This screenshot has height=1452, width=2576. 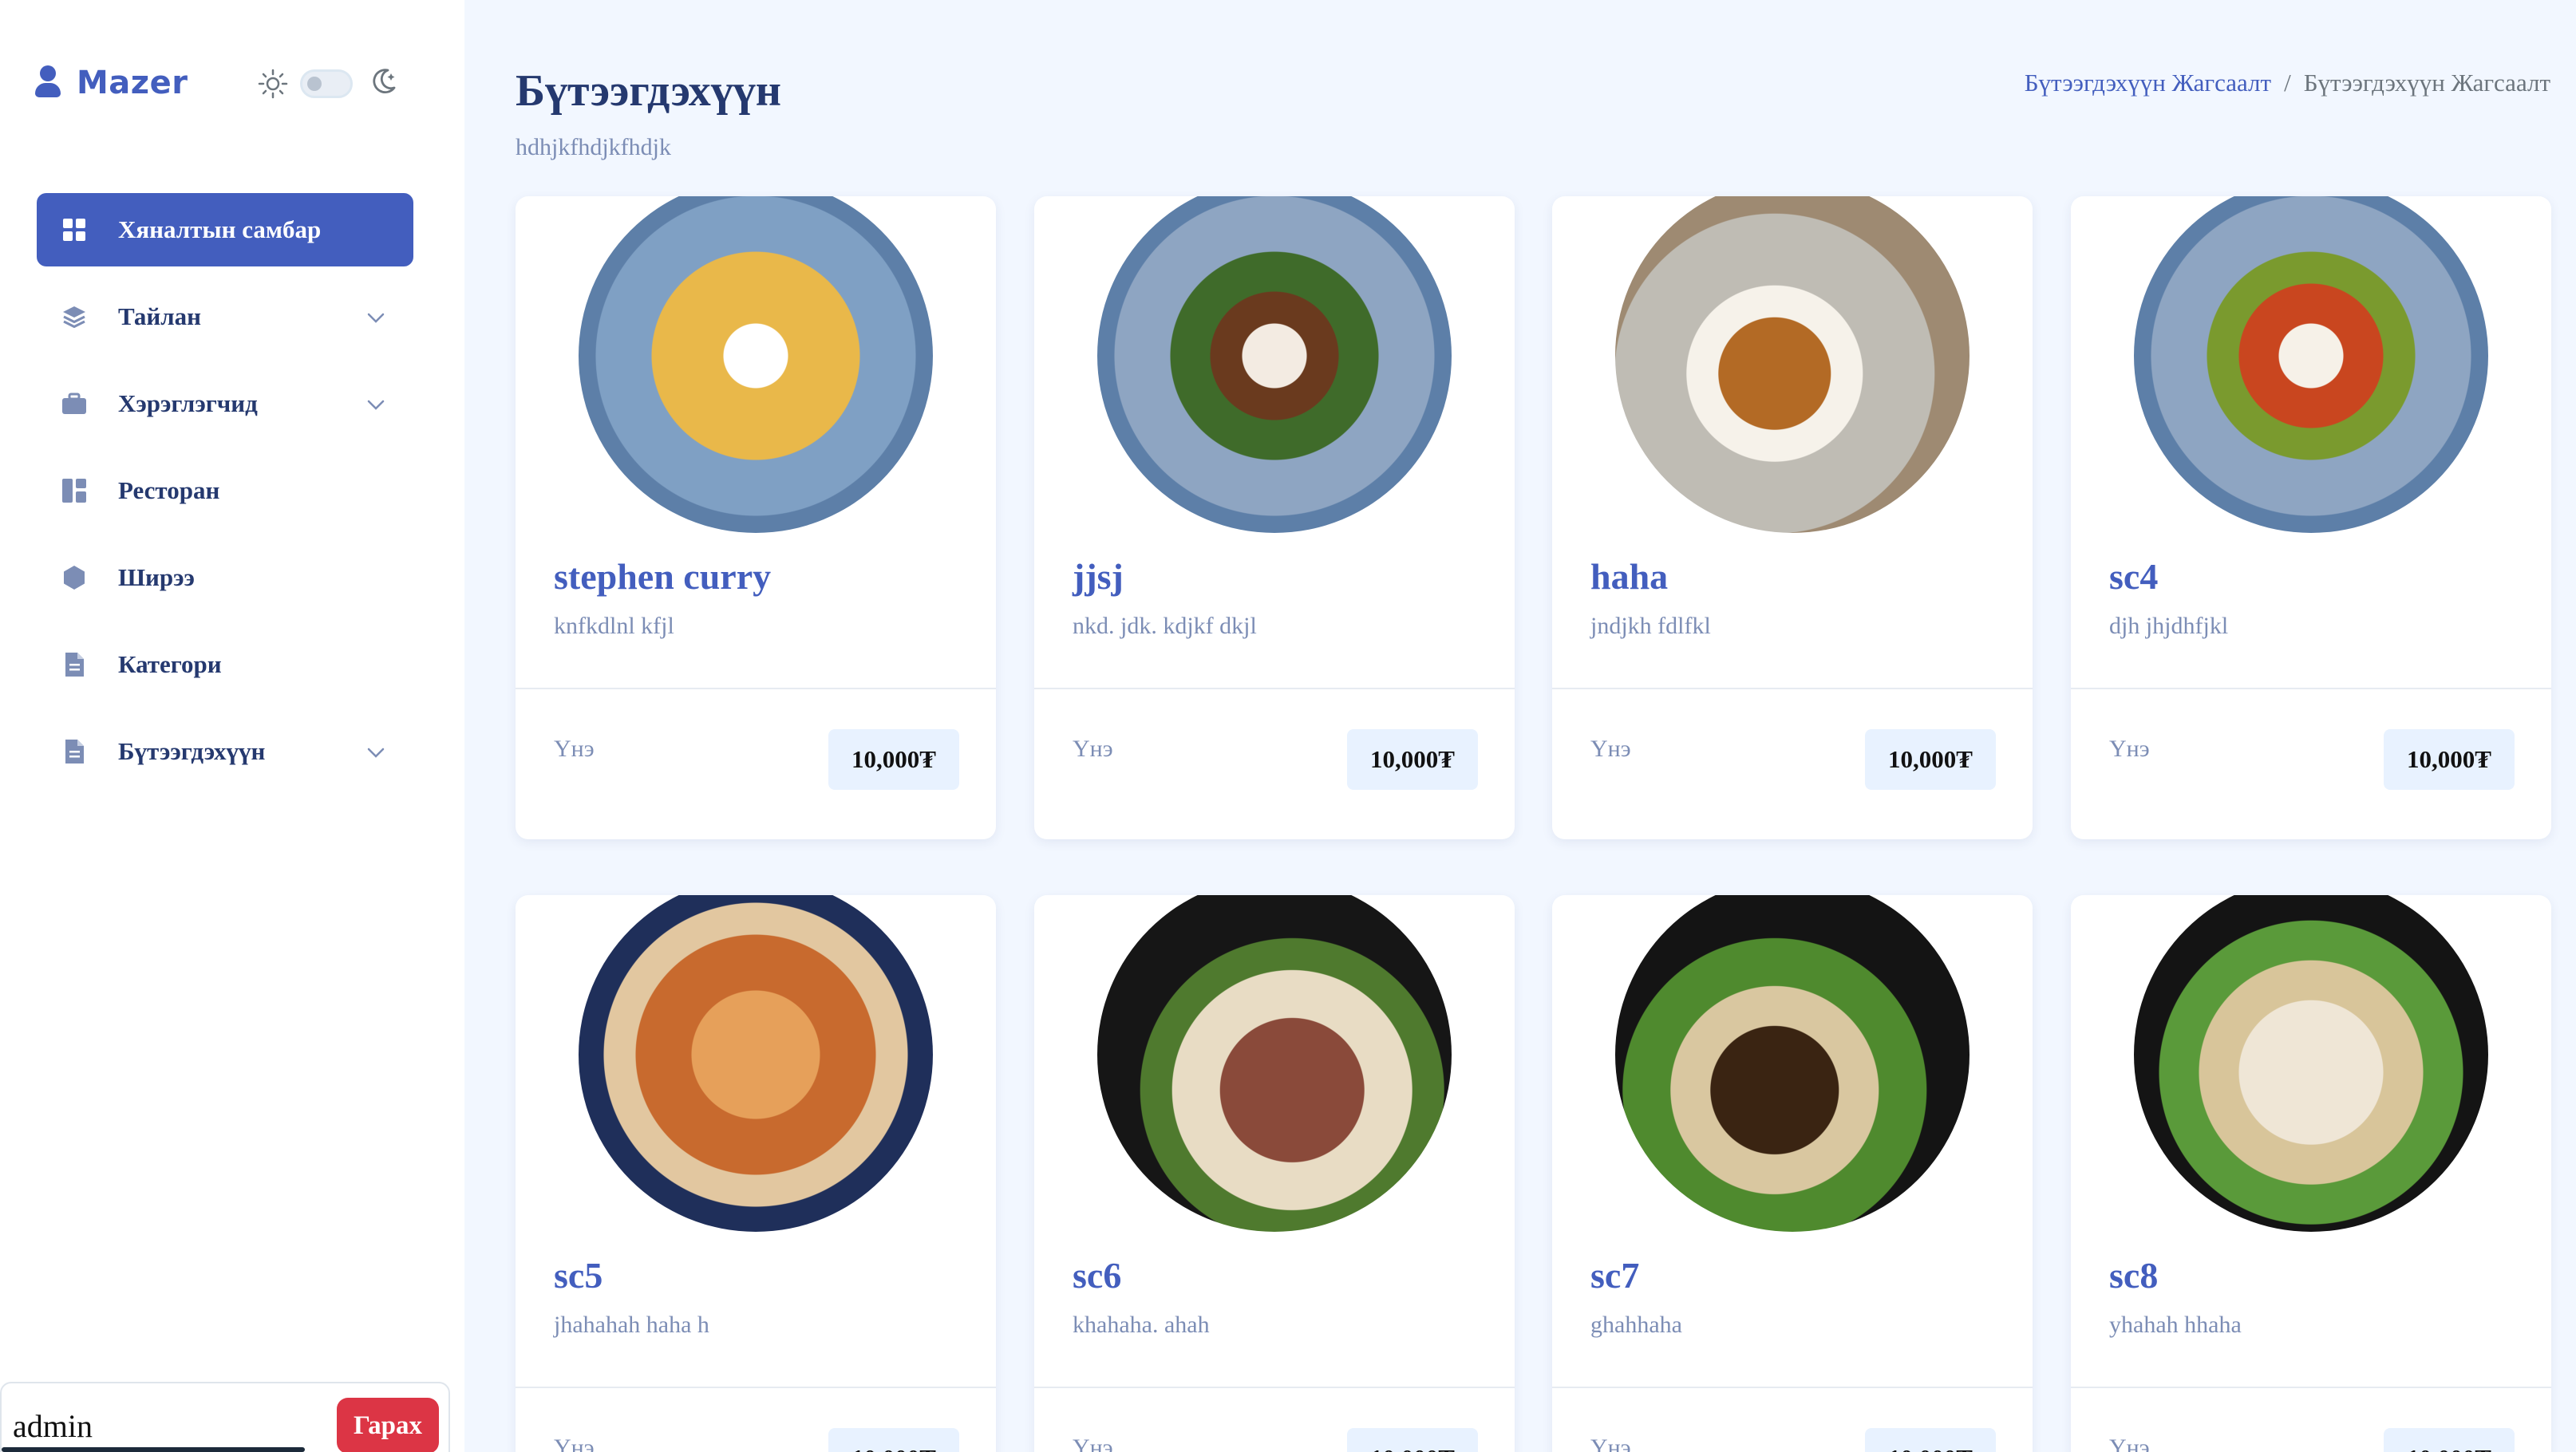 I want to click on product-description: jndjkh fdlfkl, so click(x=1650, y=626).